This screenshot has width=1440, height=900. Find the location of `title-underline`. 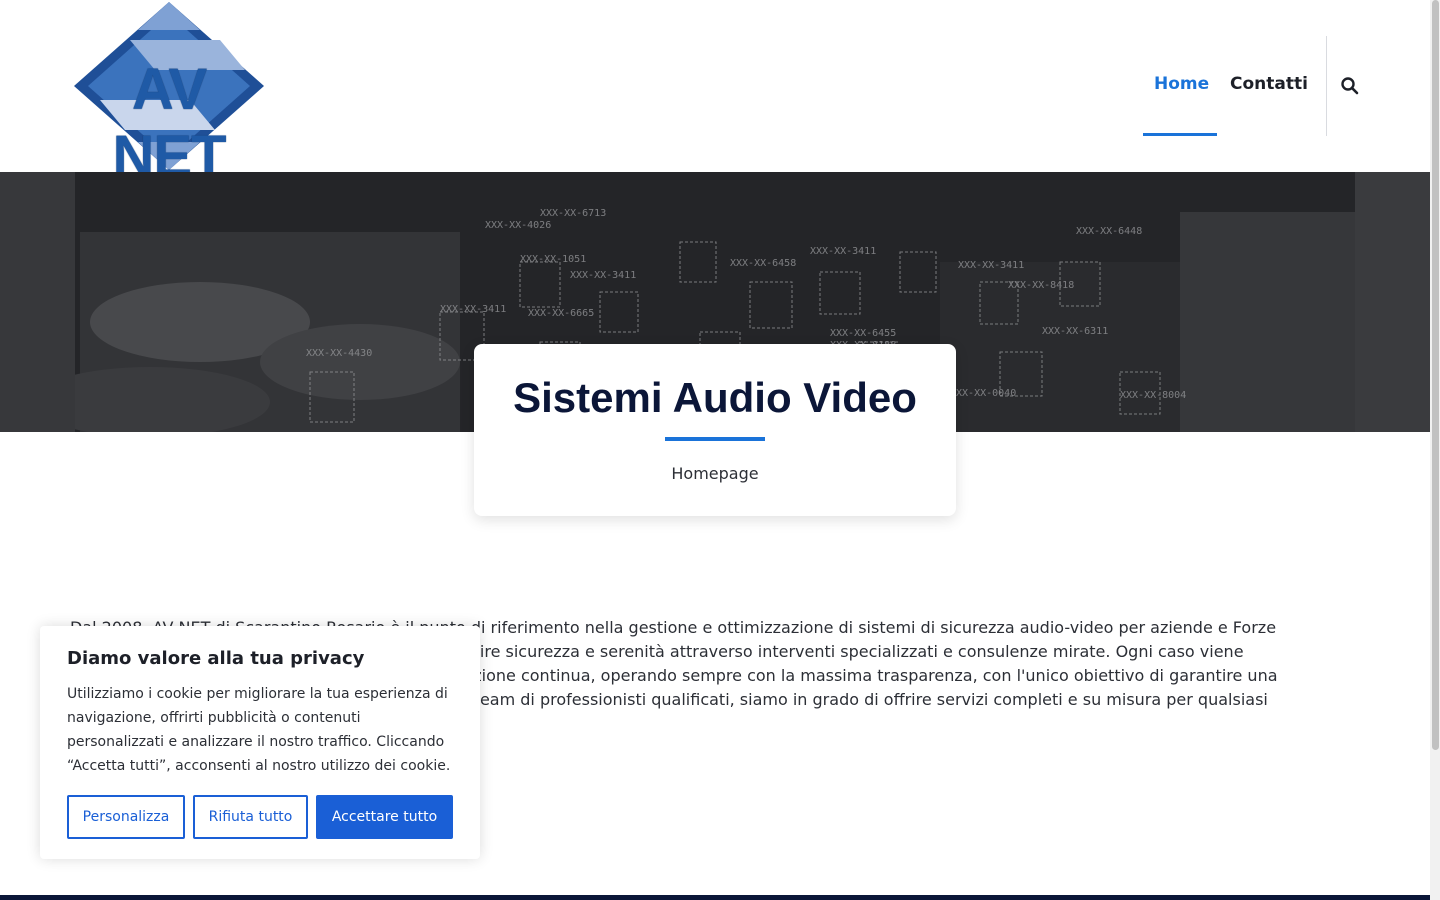

title-underline is located at coordinates (715, 439).